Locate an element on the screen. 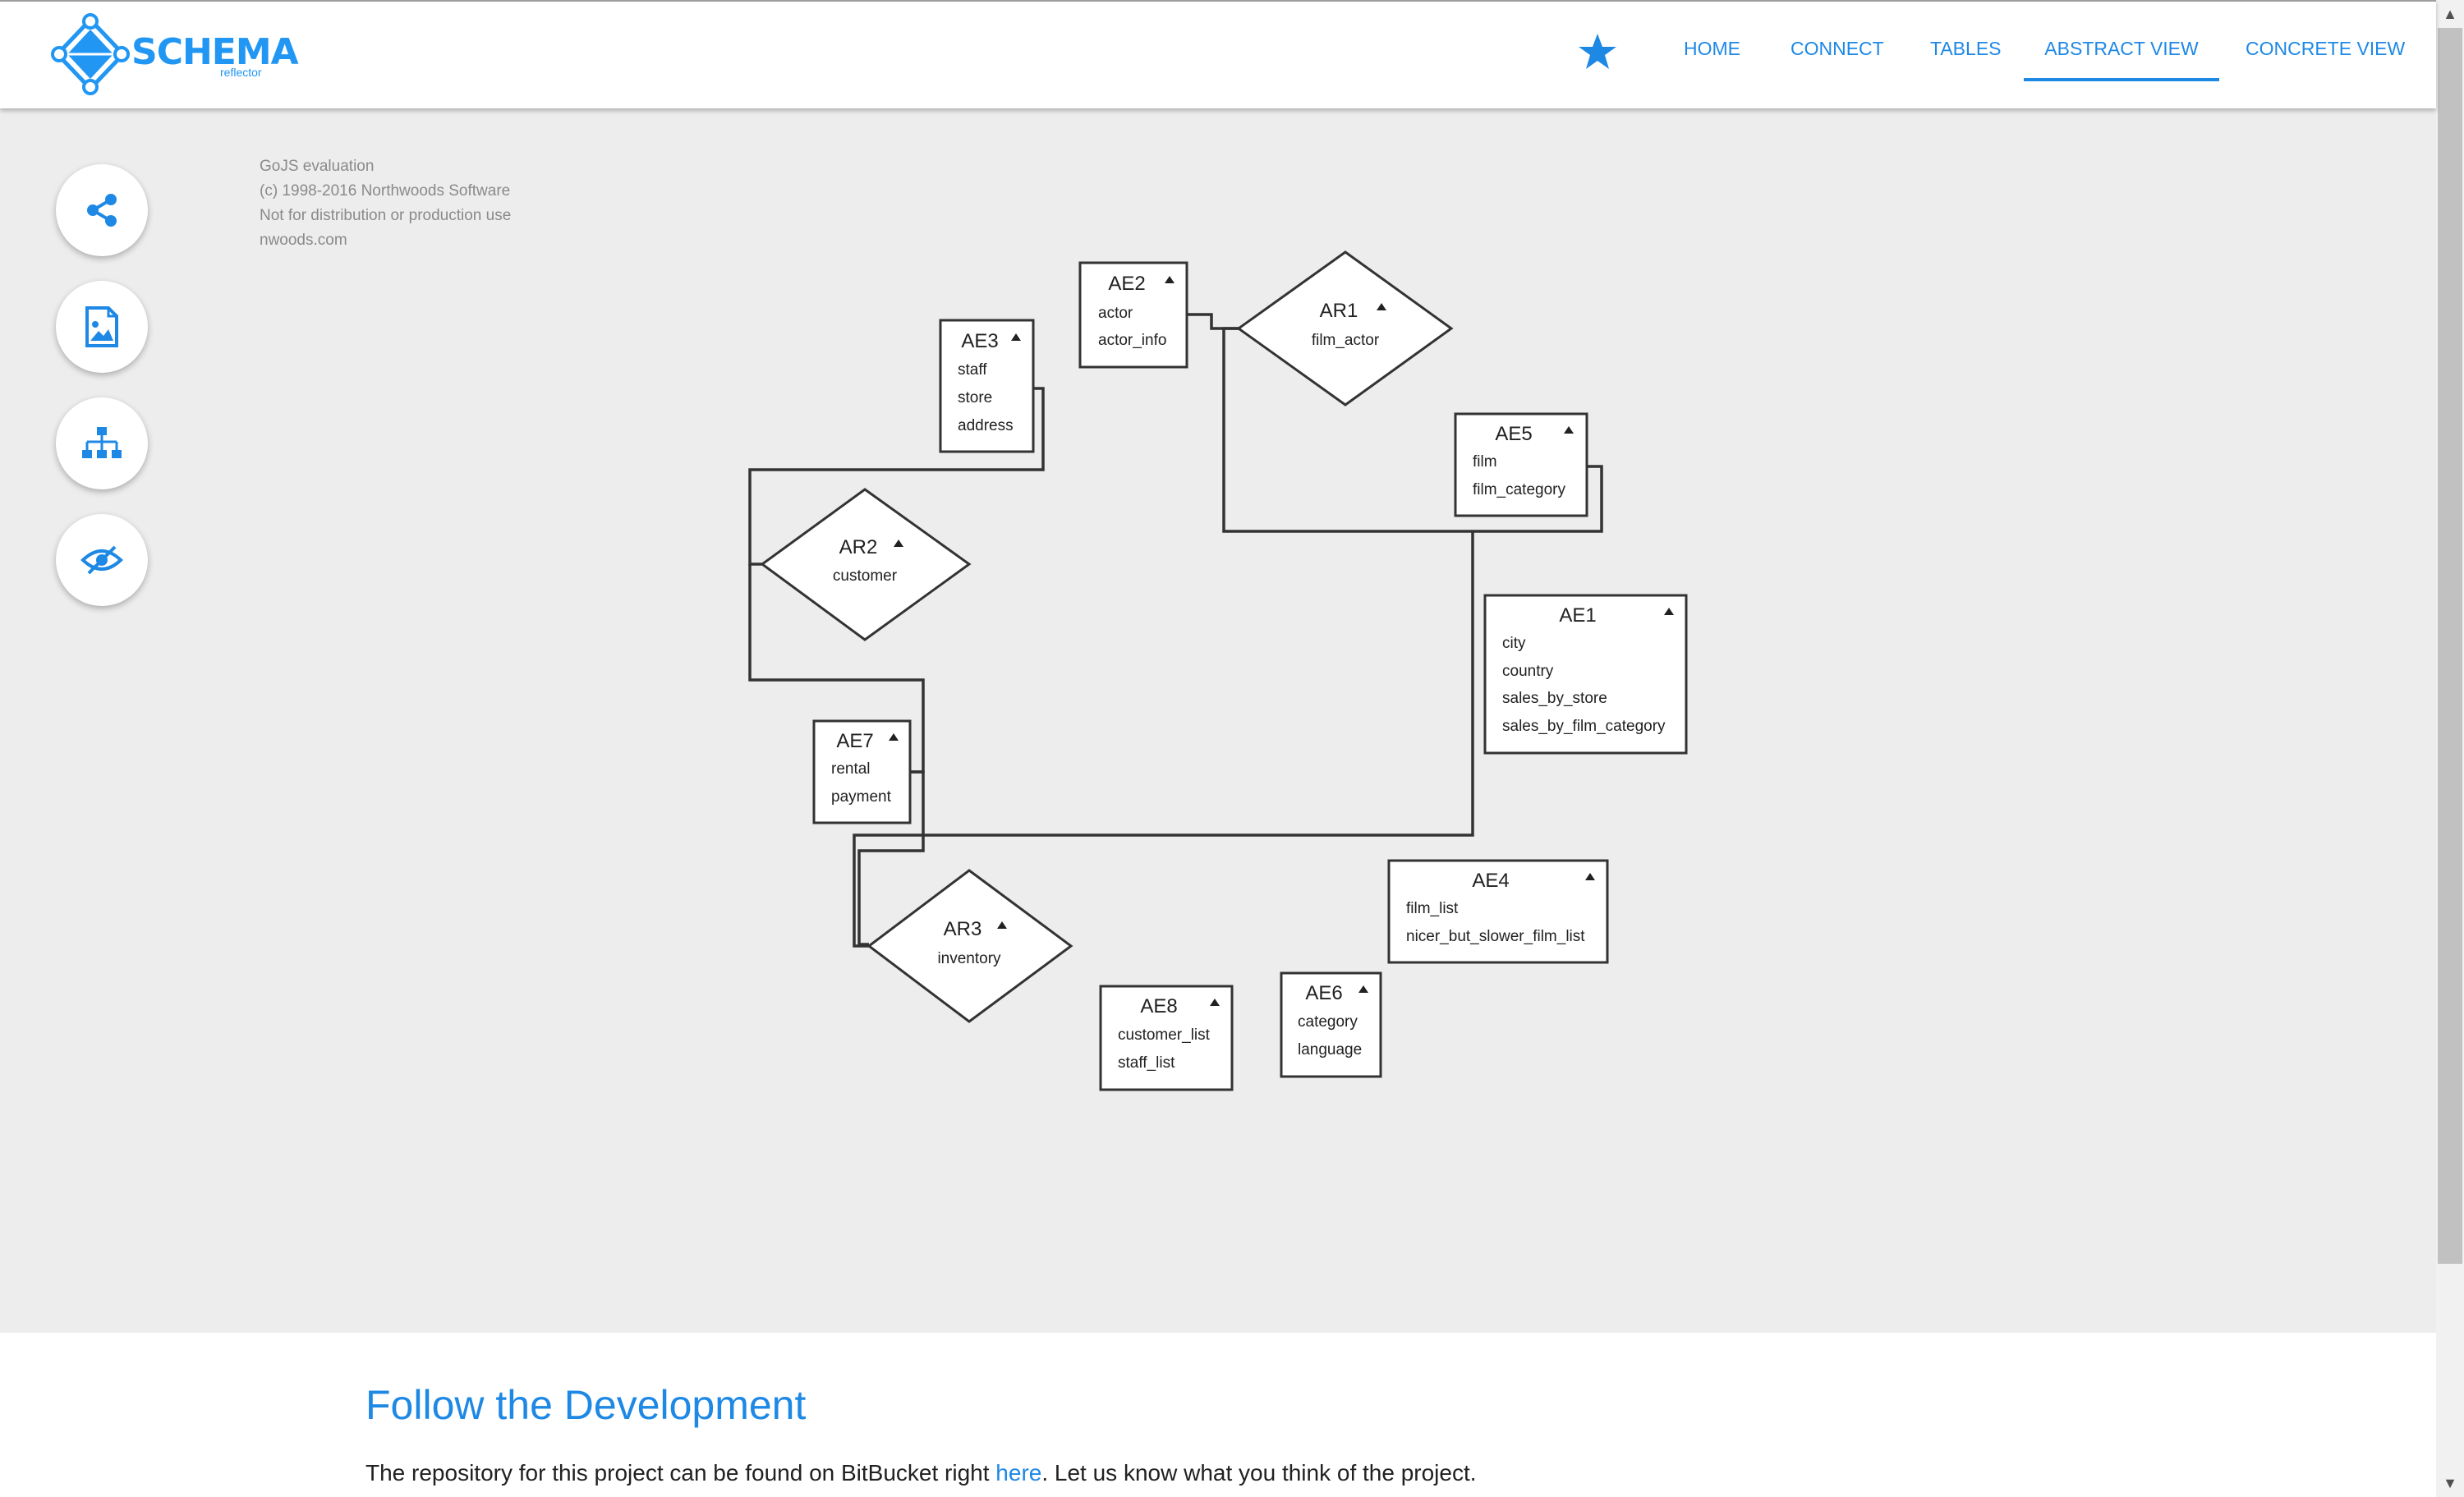 This screenshot has height=1497, width=2464. entity-item: film_list is located at coordinates (1432, 909).